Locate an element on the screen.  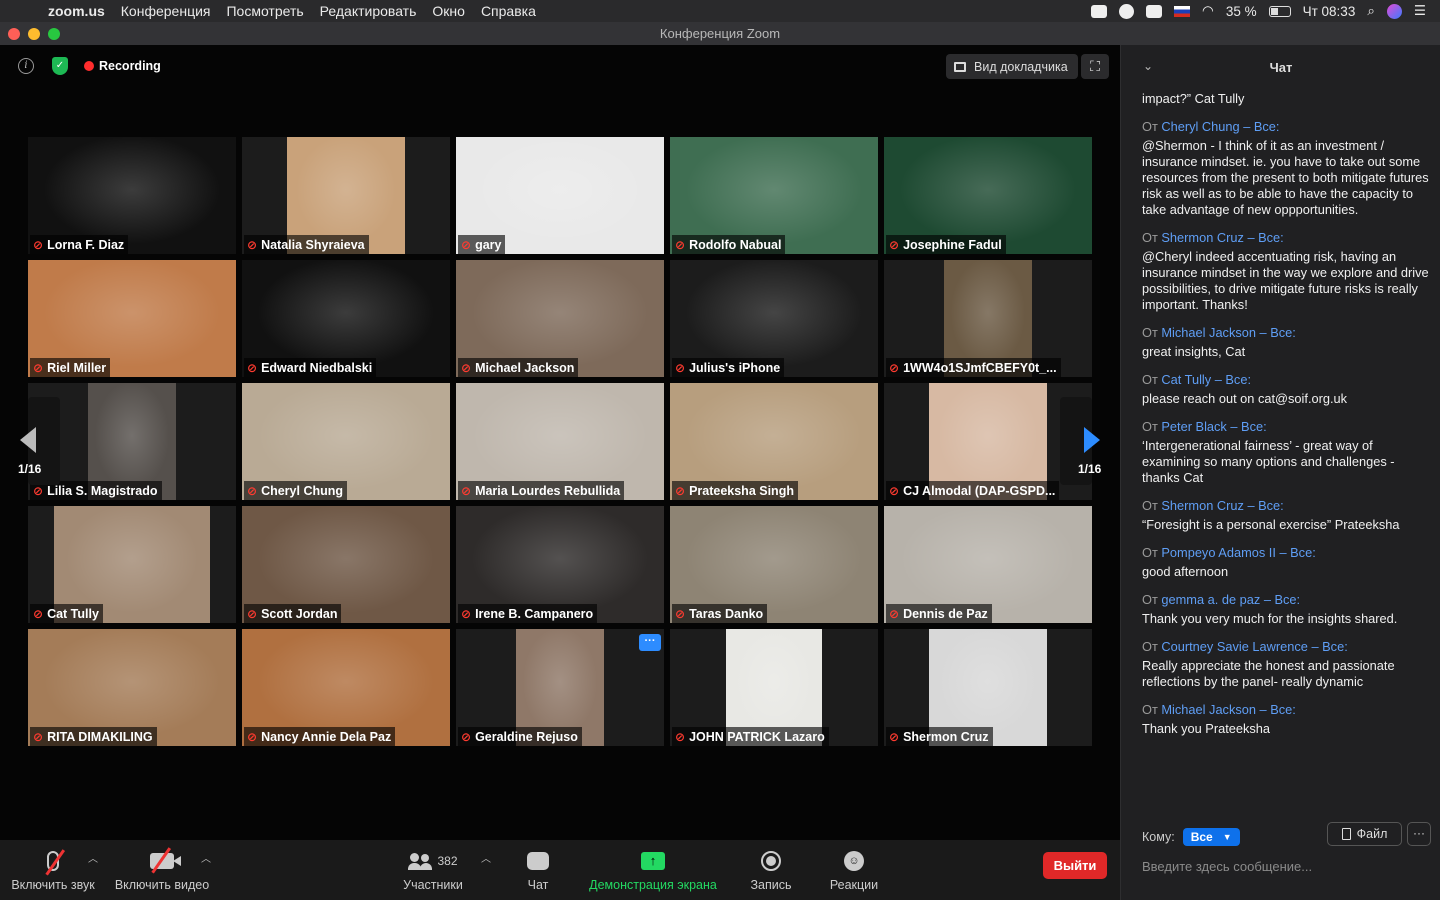
arrow-left-icon is located at coordinates (28, 440).